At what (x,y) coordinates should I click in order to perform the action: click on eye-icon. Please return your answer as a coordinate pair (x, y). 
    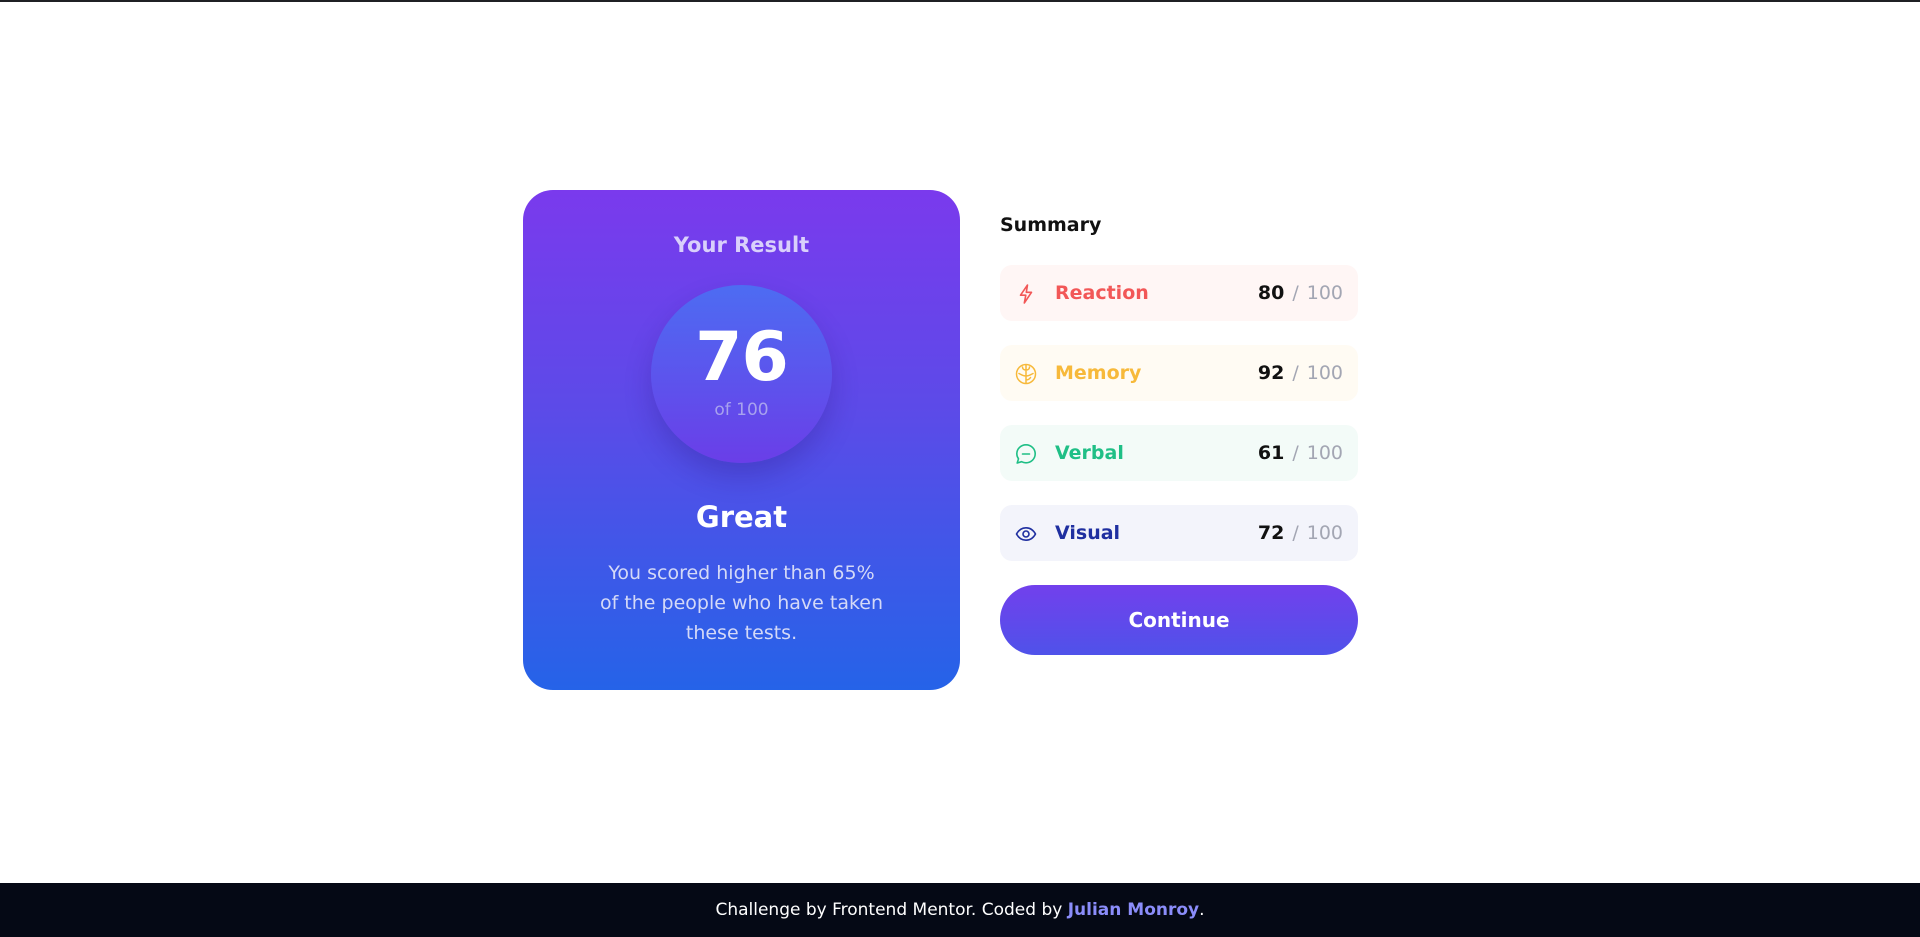
    Looking at the image, I should click on (1026, 534).